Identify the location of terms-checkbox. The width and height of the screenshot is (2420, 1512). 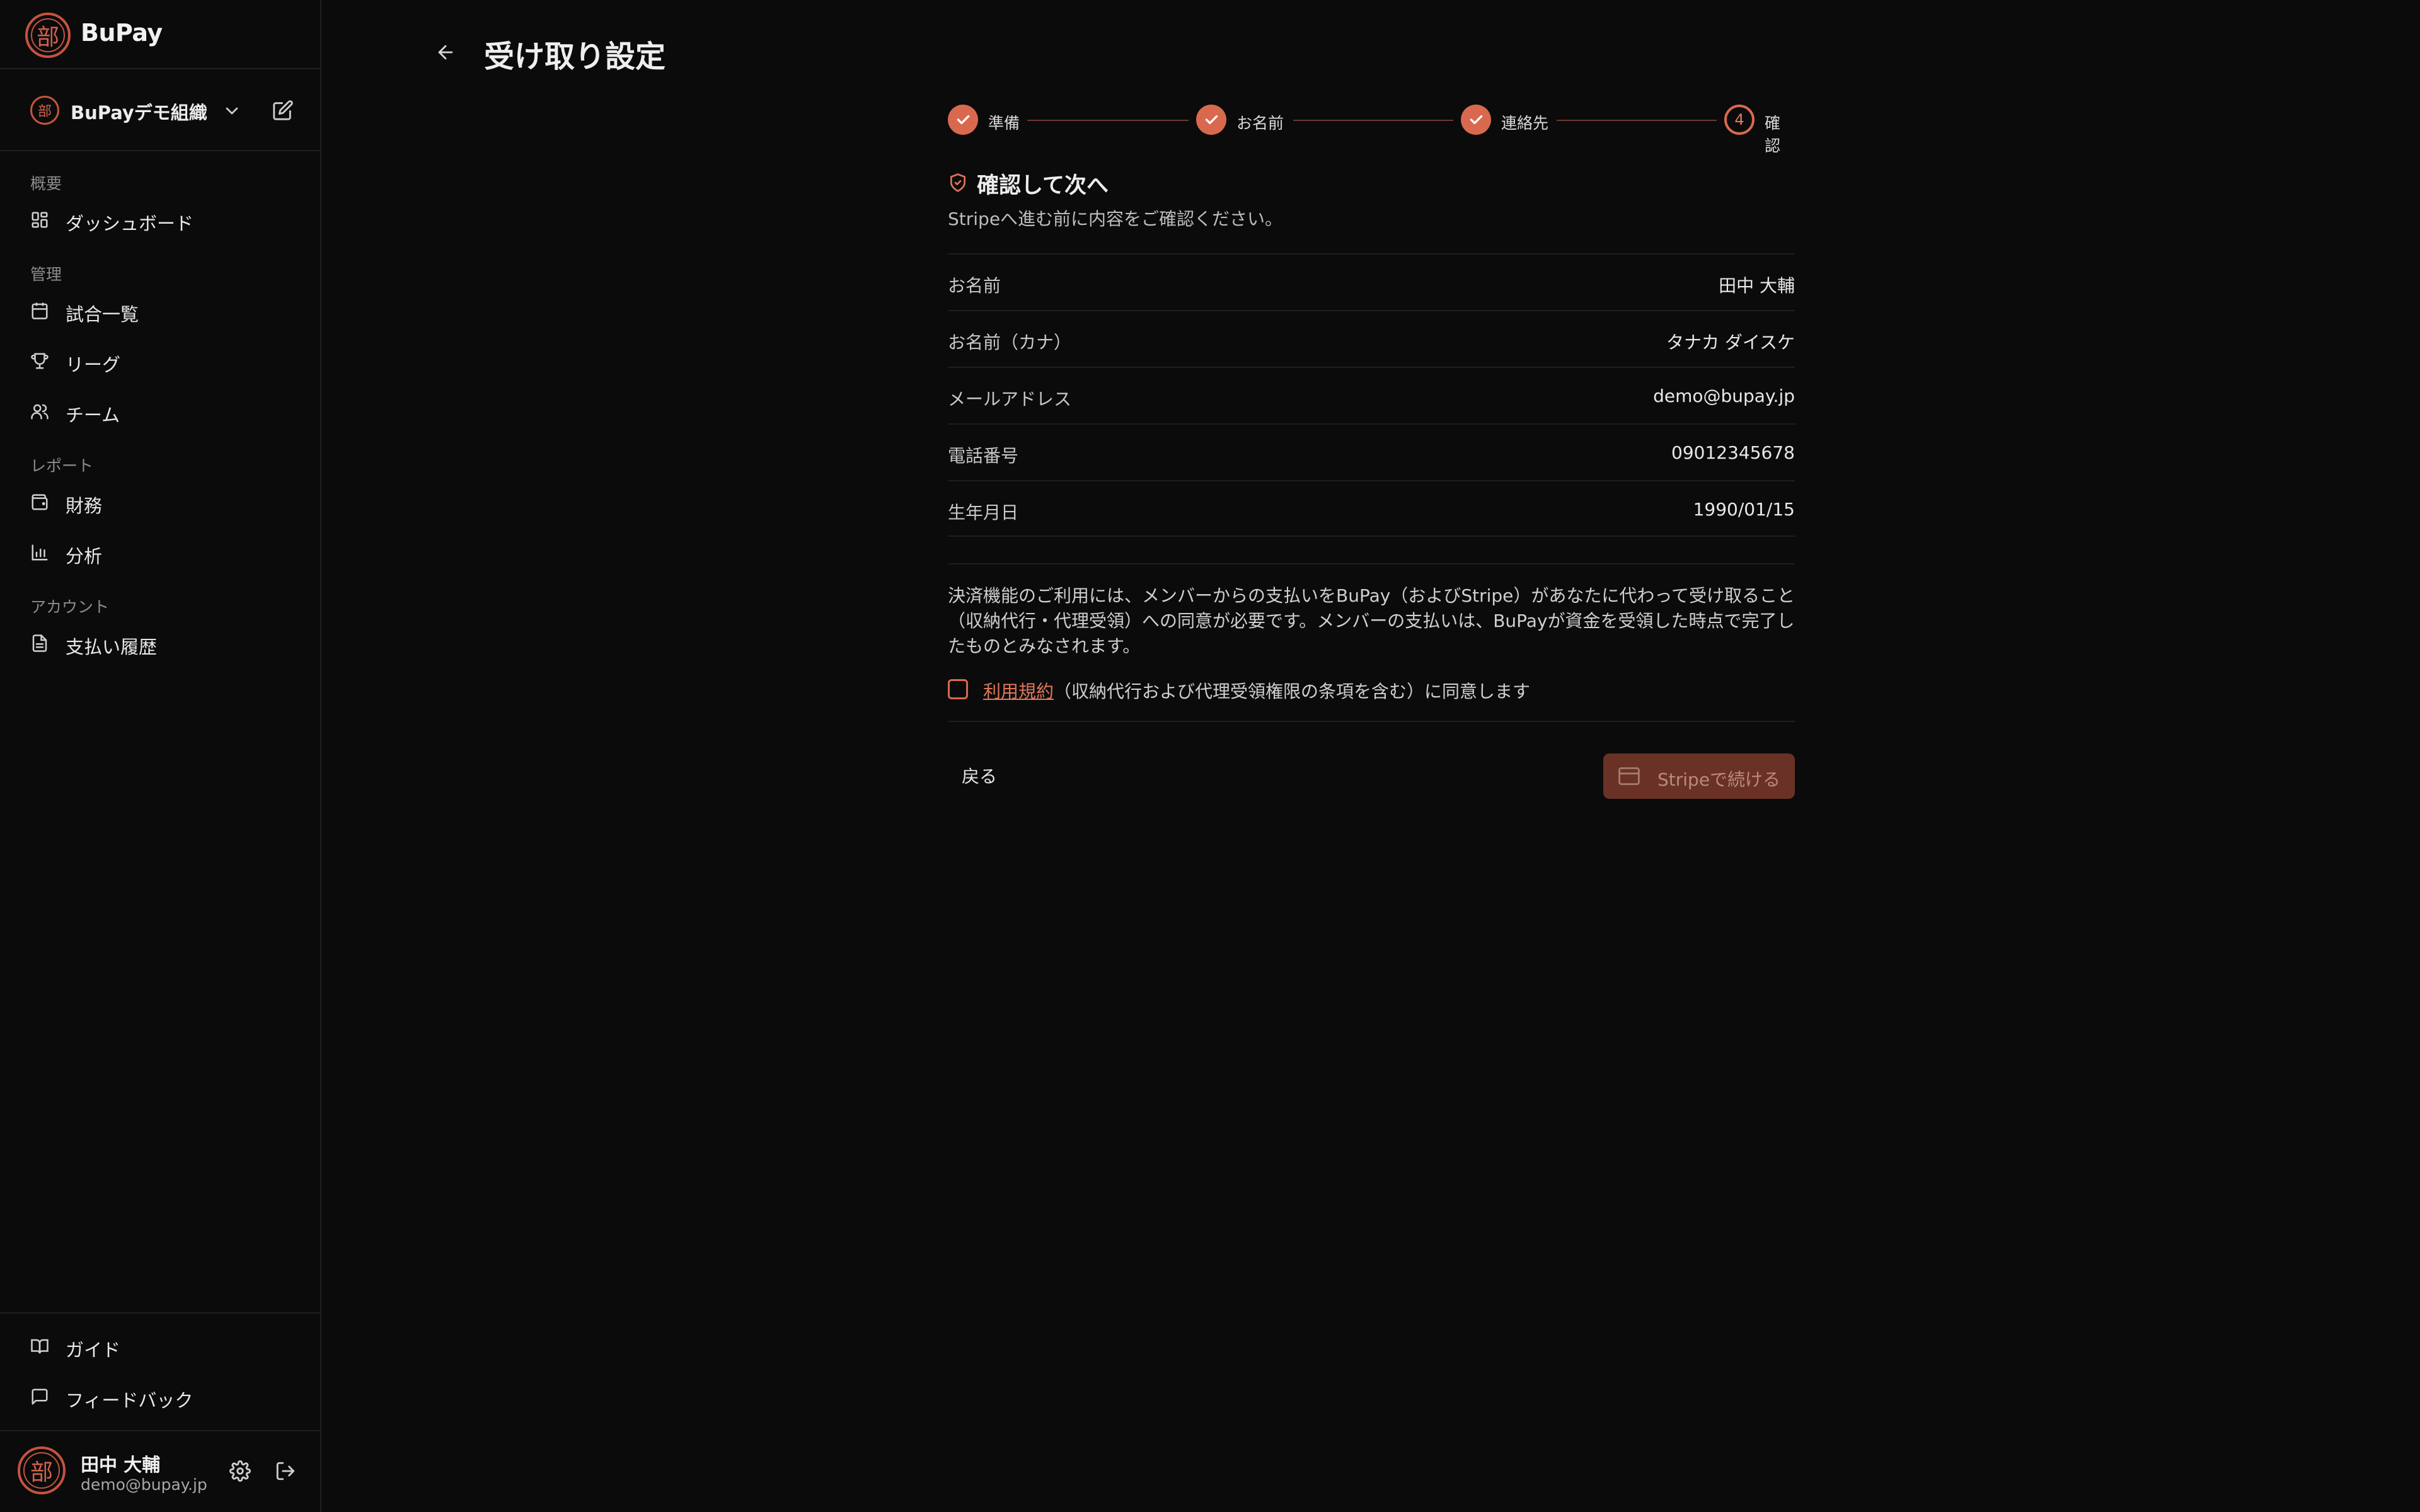
(958, 689).